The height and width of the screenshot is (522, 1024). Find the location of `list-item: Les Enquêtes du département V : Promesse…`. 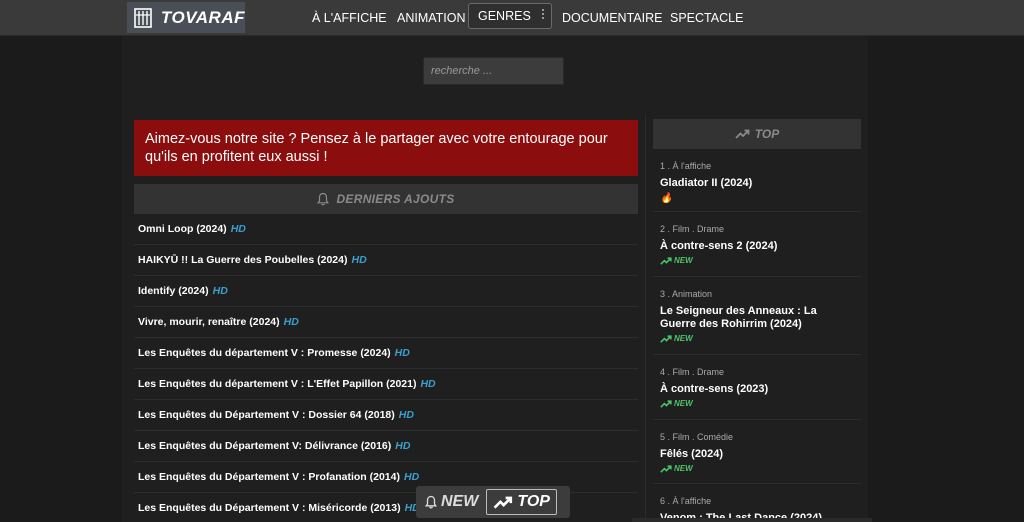

list-item: Les Enquêtes du département V : Promesse… is located at coordinates (386, 353).